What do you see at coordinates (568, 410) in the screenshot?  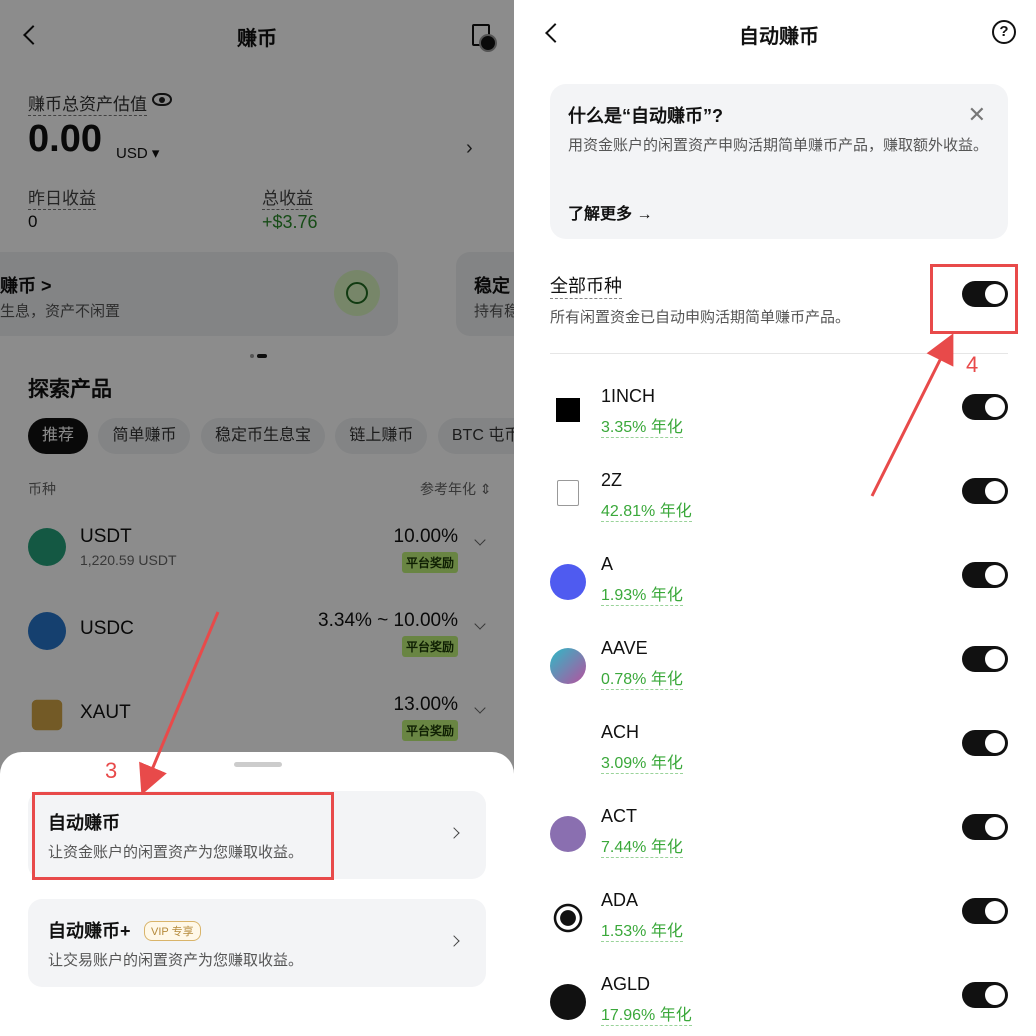 I see `1inch-icon` at bounding box center [568, 410].